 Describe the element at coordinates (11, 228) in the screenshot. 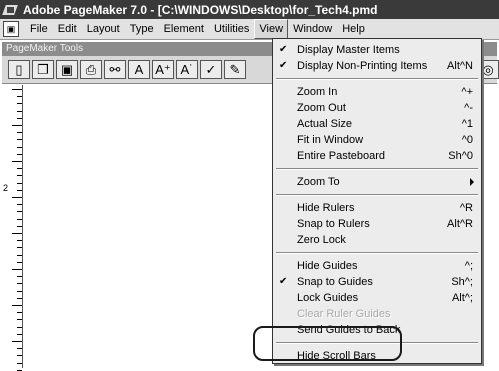

I see `vertical-ruler: 2` at that location.